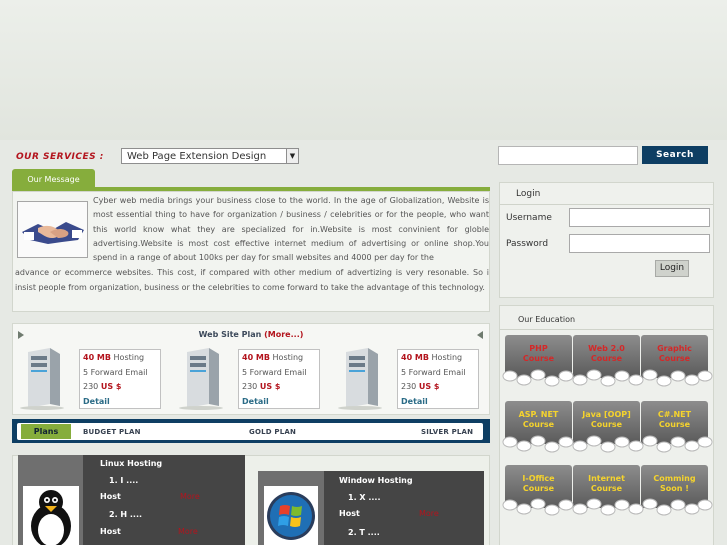 This screenshot has width=727, height=545. I want to click on tile-line-1: Graphic, so click(674, 348).